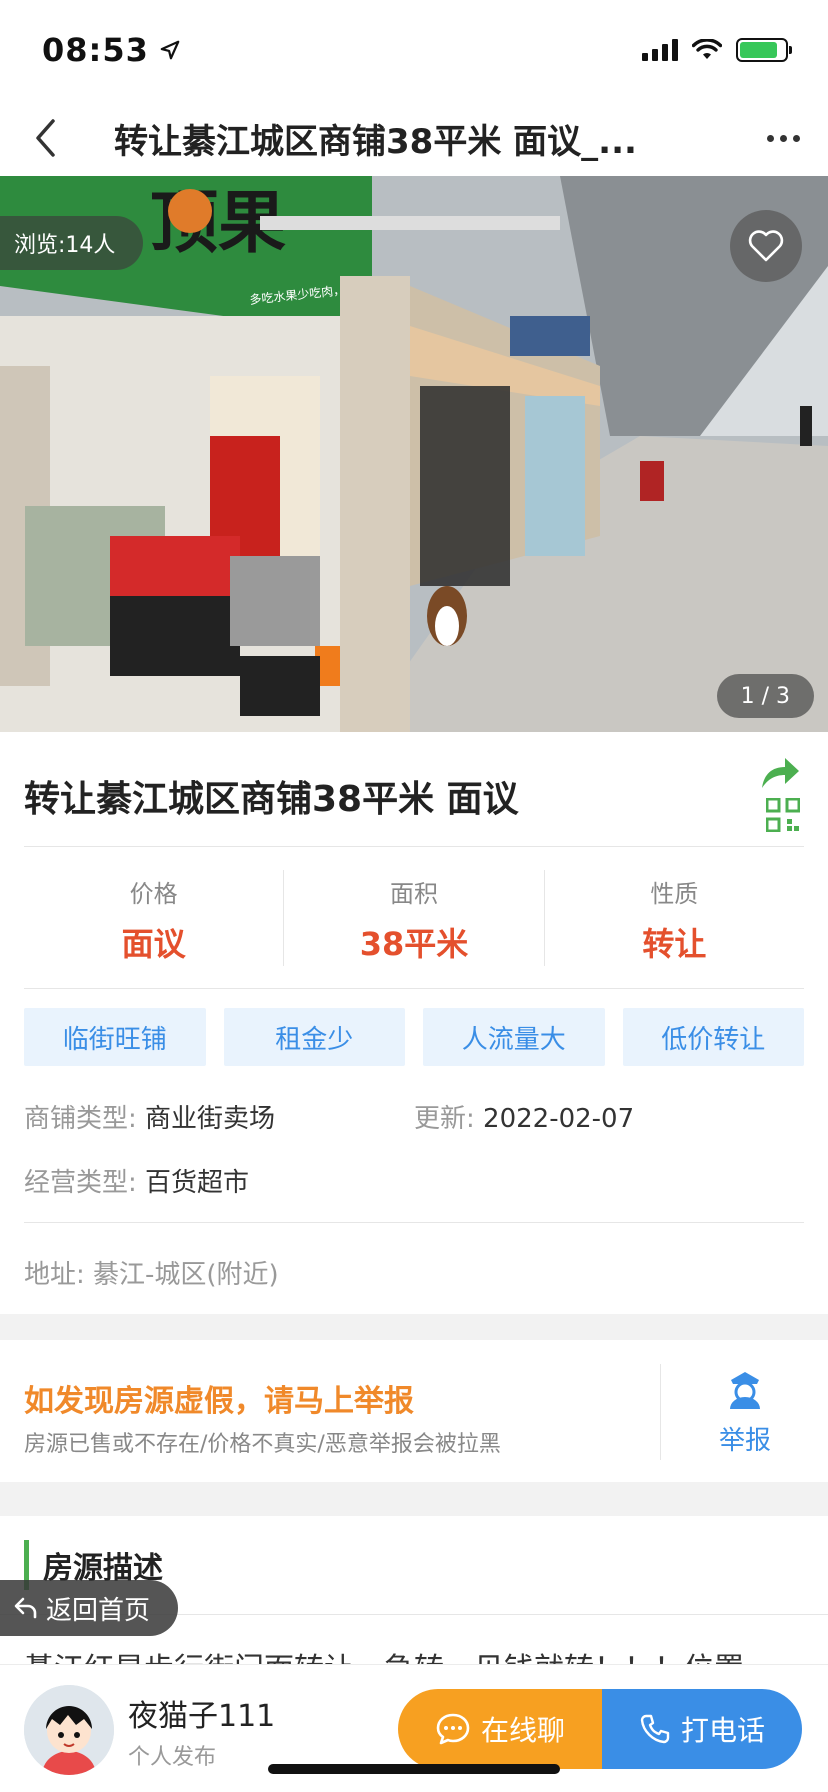 The image size is (828, 1792). Describe the element at coordinates (154, 918) in the screenshot. I see `stat-price: 价格 面议` at that location.